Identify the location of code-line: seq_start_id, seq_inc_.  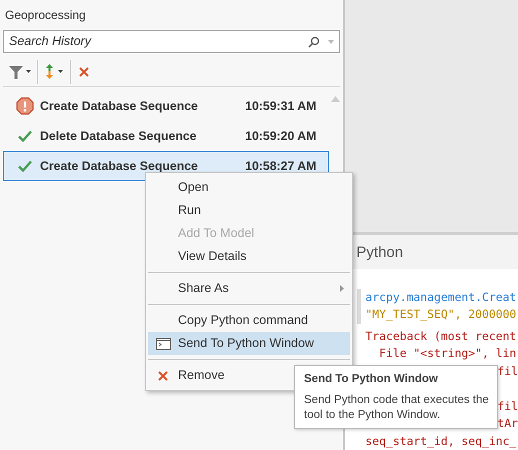
(440, 441).